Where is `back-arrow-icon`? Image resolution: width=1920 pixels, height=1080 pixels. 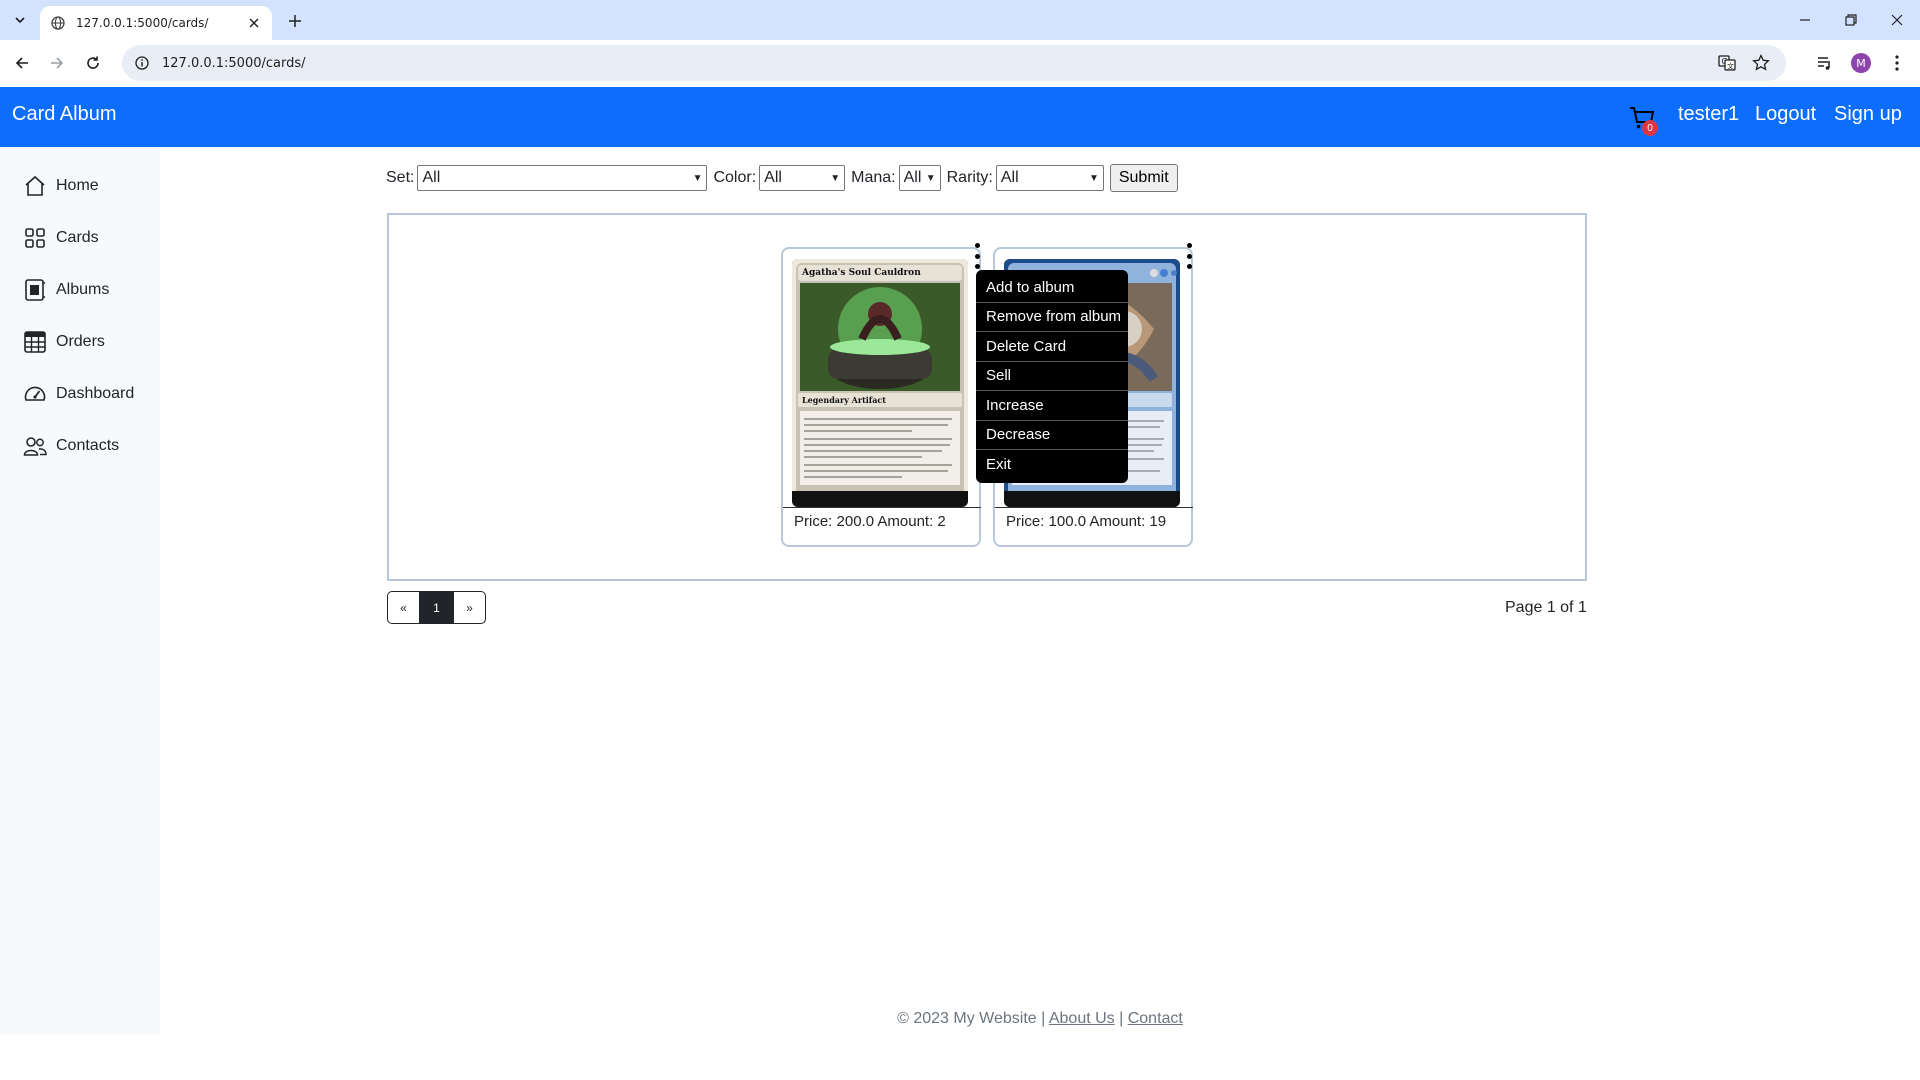 back-arrow-icon is located at coordinates (22, 63).